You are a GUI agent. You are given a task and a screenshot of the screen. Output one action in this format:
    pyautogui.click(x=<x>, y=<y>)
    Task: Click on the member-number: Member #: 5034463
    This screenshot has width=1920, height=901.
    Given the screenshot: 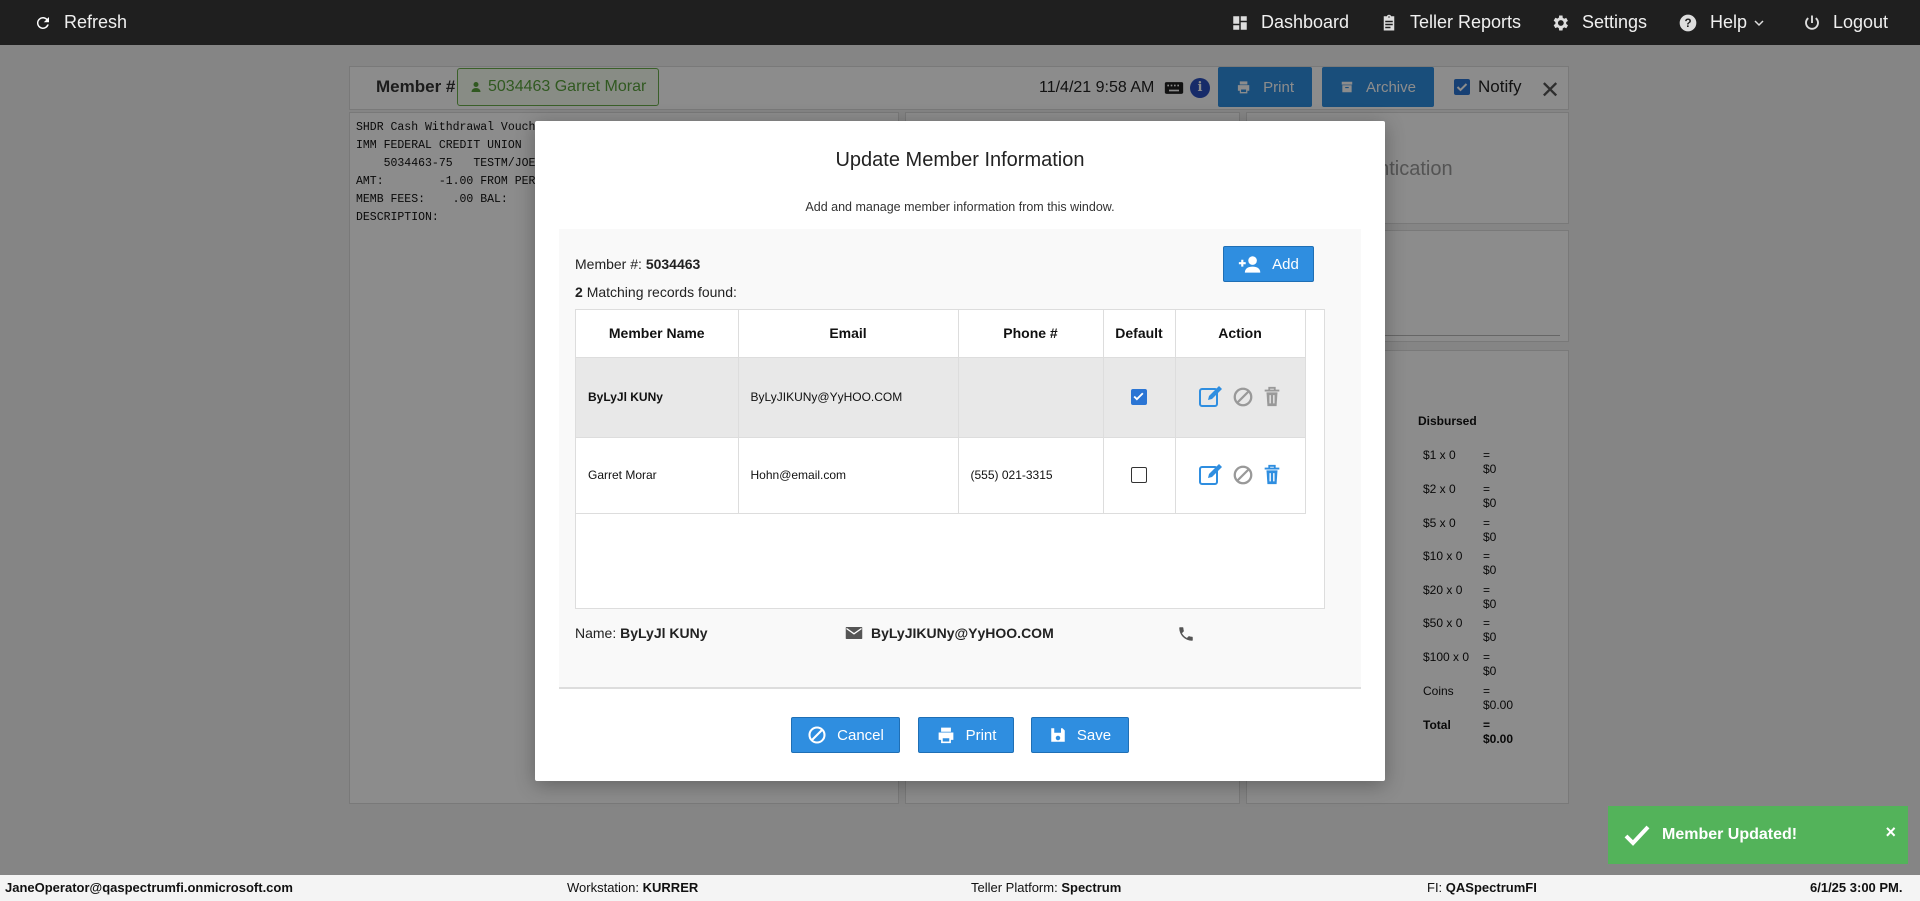 What is the action you would take?
    pyautogui.click(x=637, y=264)
    